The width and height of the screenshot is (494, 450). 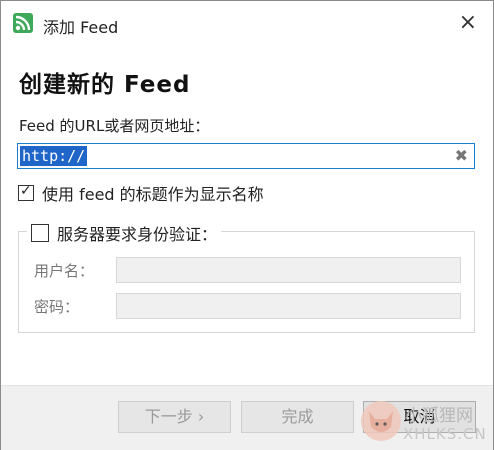 What do you see at coordinates (439, 416) in the screenshot?
I see `watermark-text: 小狐狸网` at bounding box center [439, 416].